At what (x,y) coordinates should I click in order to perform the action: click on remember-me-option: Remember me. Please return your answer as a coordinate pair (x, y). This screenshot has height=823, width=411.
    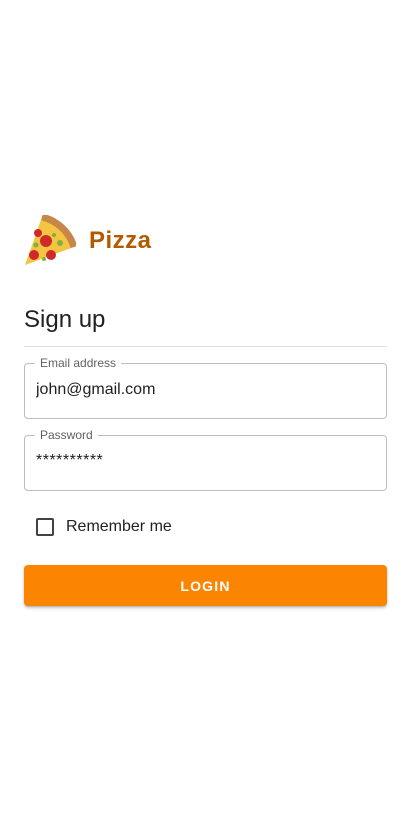
    Looking at the image, I should click on (104, 527).